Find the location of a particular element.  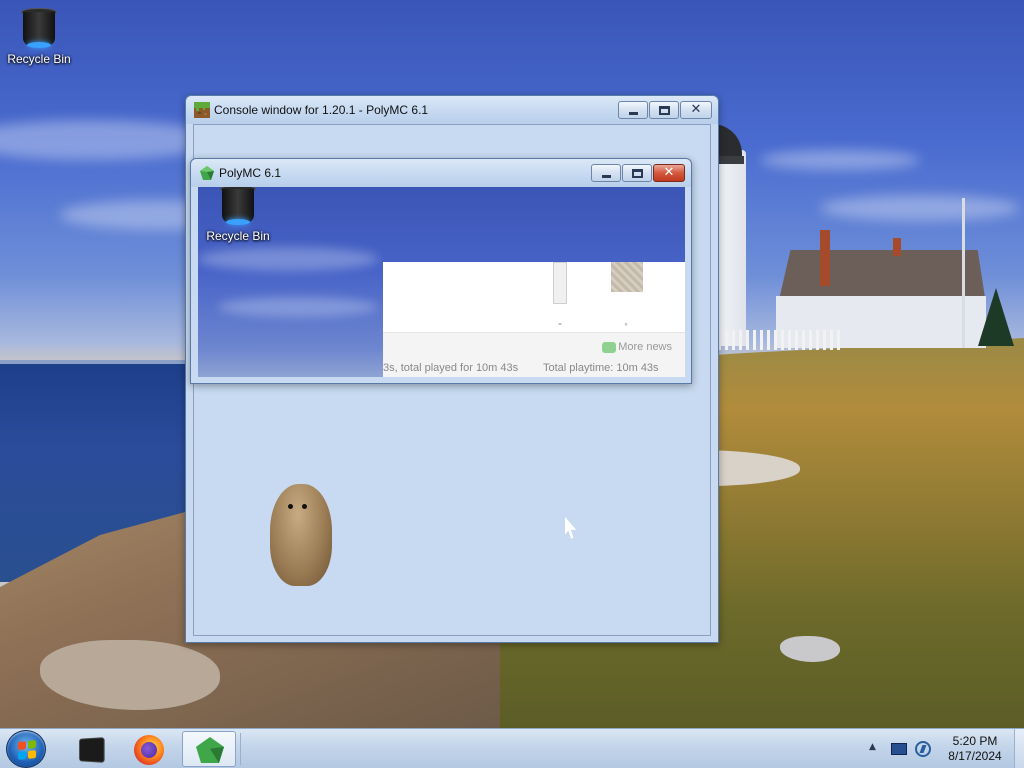

taskbar-divider is located at coordinates (240, 749).